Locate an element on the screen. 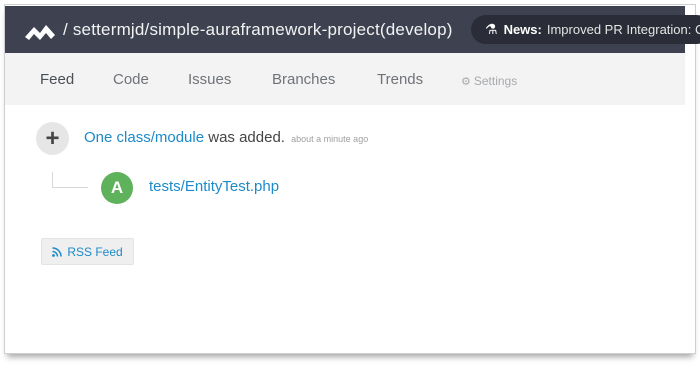 Image resolution: width=700 pixels, height=365 pixels. settings-label: Settings is located at coordinates (495, 81).